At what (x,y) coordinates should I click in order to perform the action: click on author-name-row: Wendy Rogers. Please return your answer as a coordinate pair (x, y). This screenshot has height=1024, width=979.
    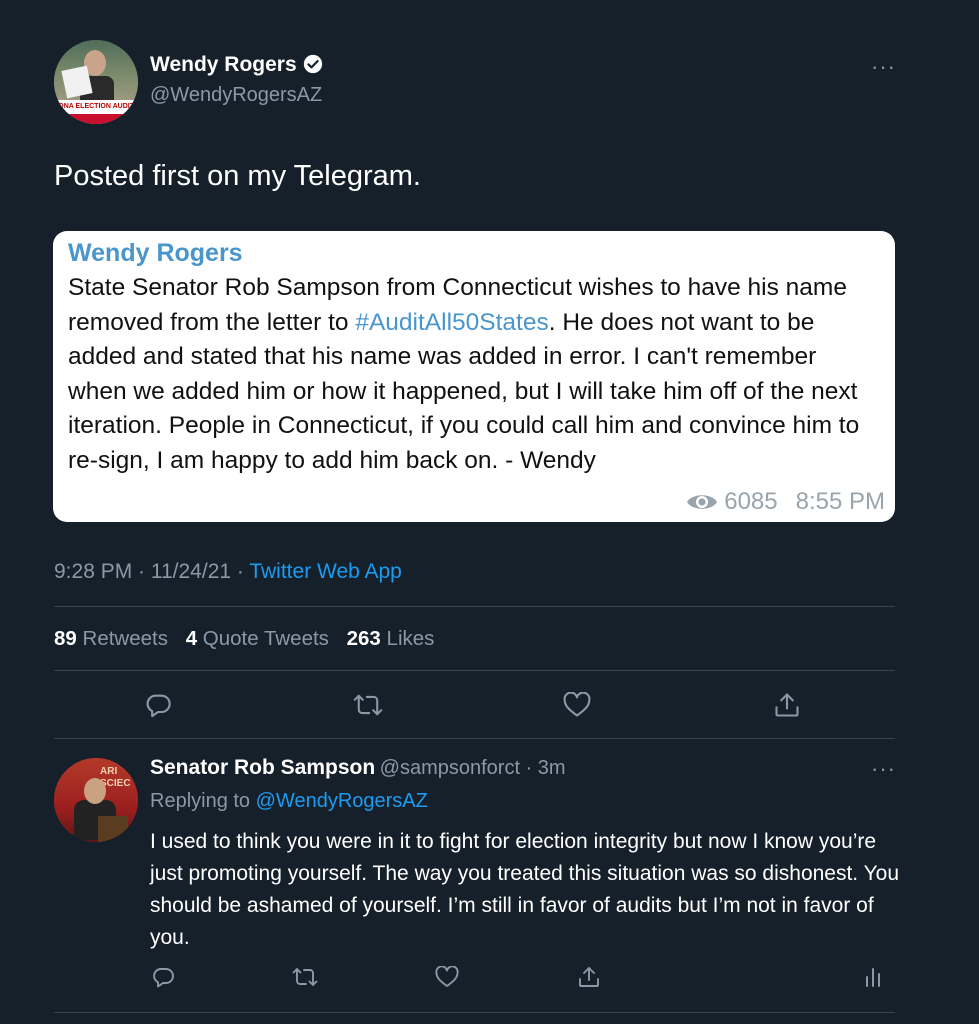
    Looking at the image, I should click on (236, 65).